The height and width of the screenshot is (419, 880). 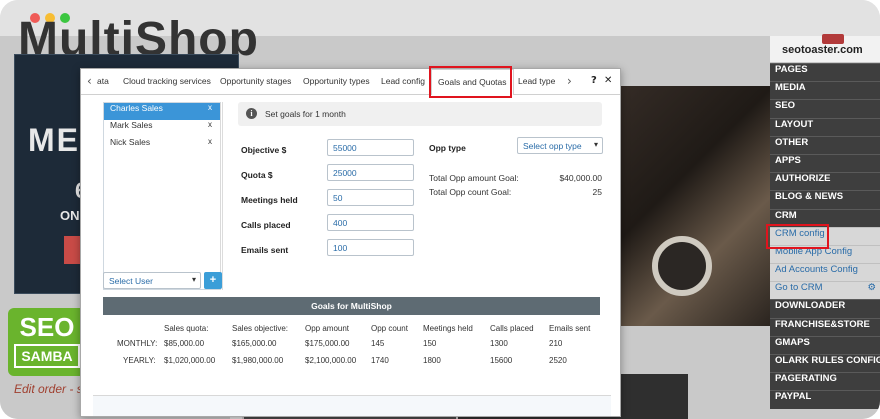 I want to click on calls-placed-label: Calls placed, so click(x=266, y=225).